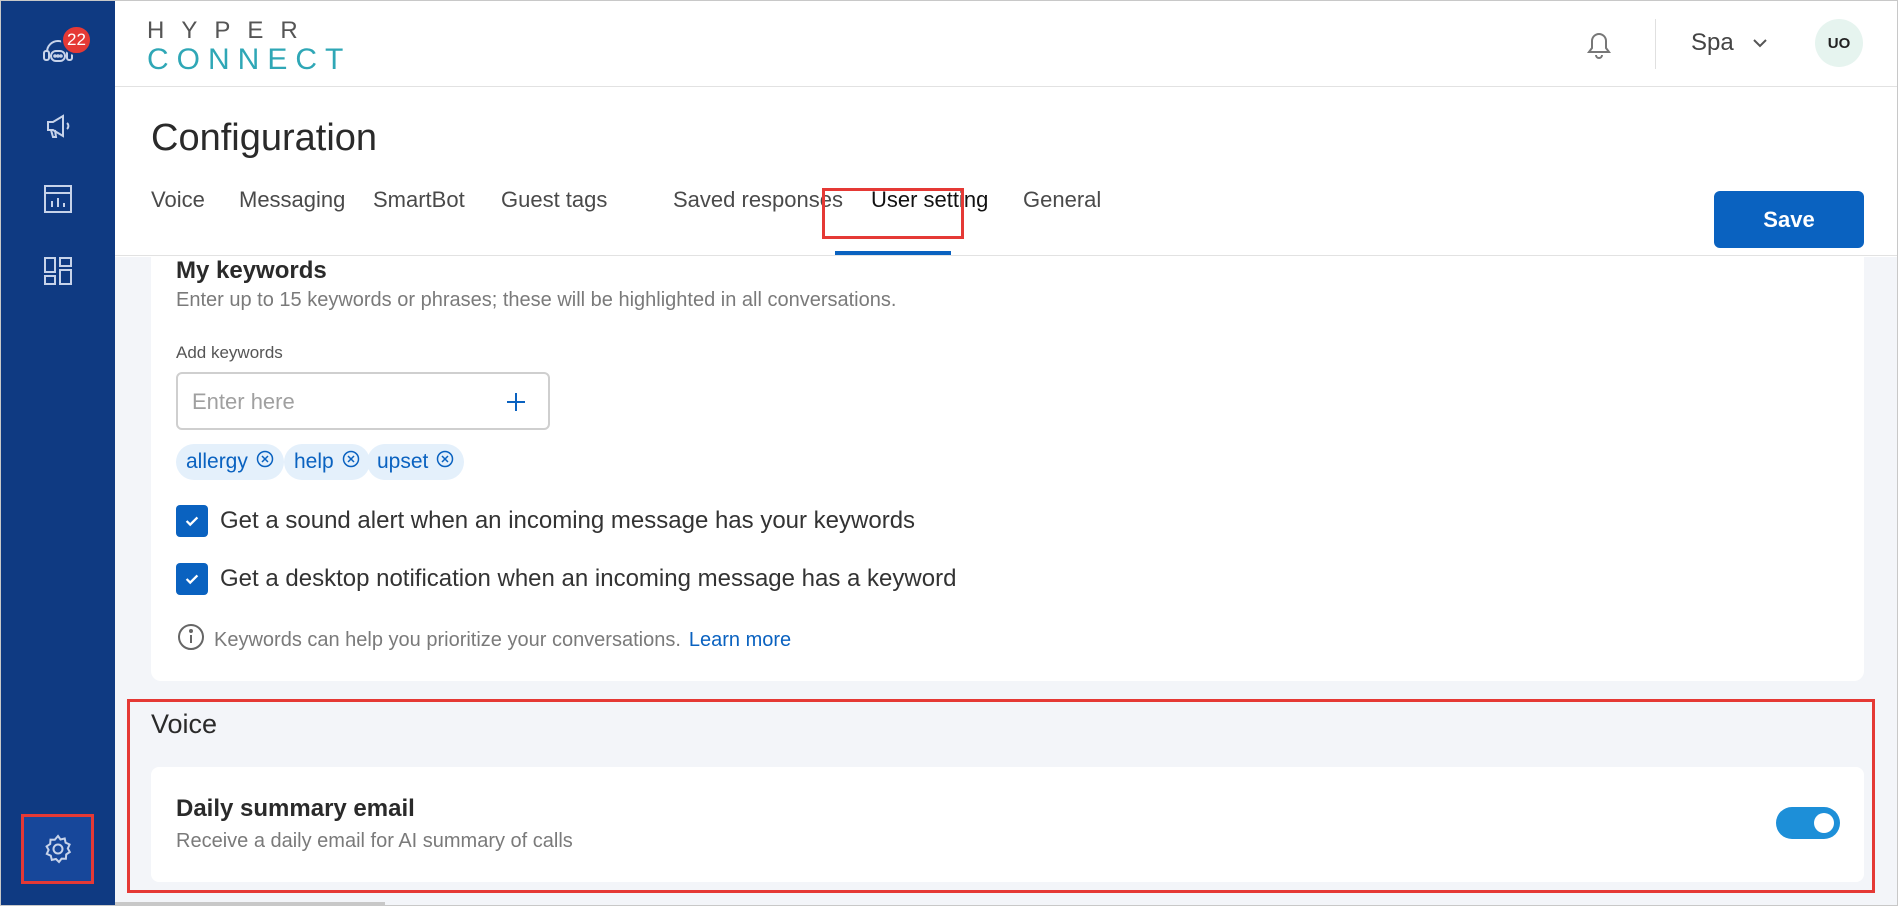 The width and height of the screenshot is (1898, 906). What do you see at coordinates (191, 640) in the screenshot?
I see `info-icon` at bounding box center [191, 640].